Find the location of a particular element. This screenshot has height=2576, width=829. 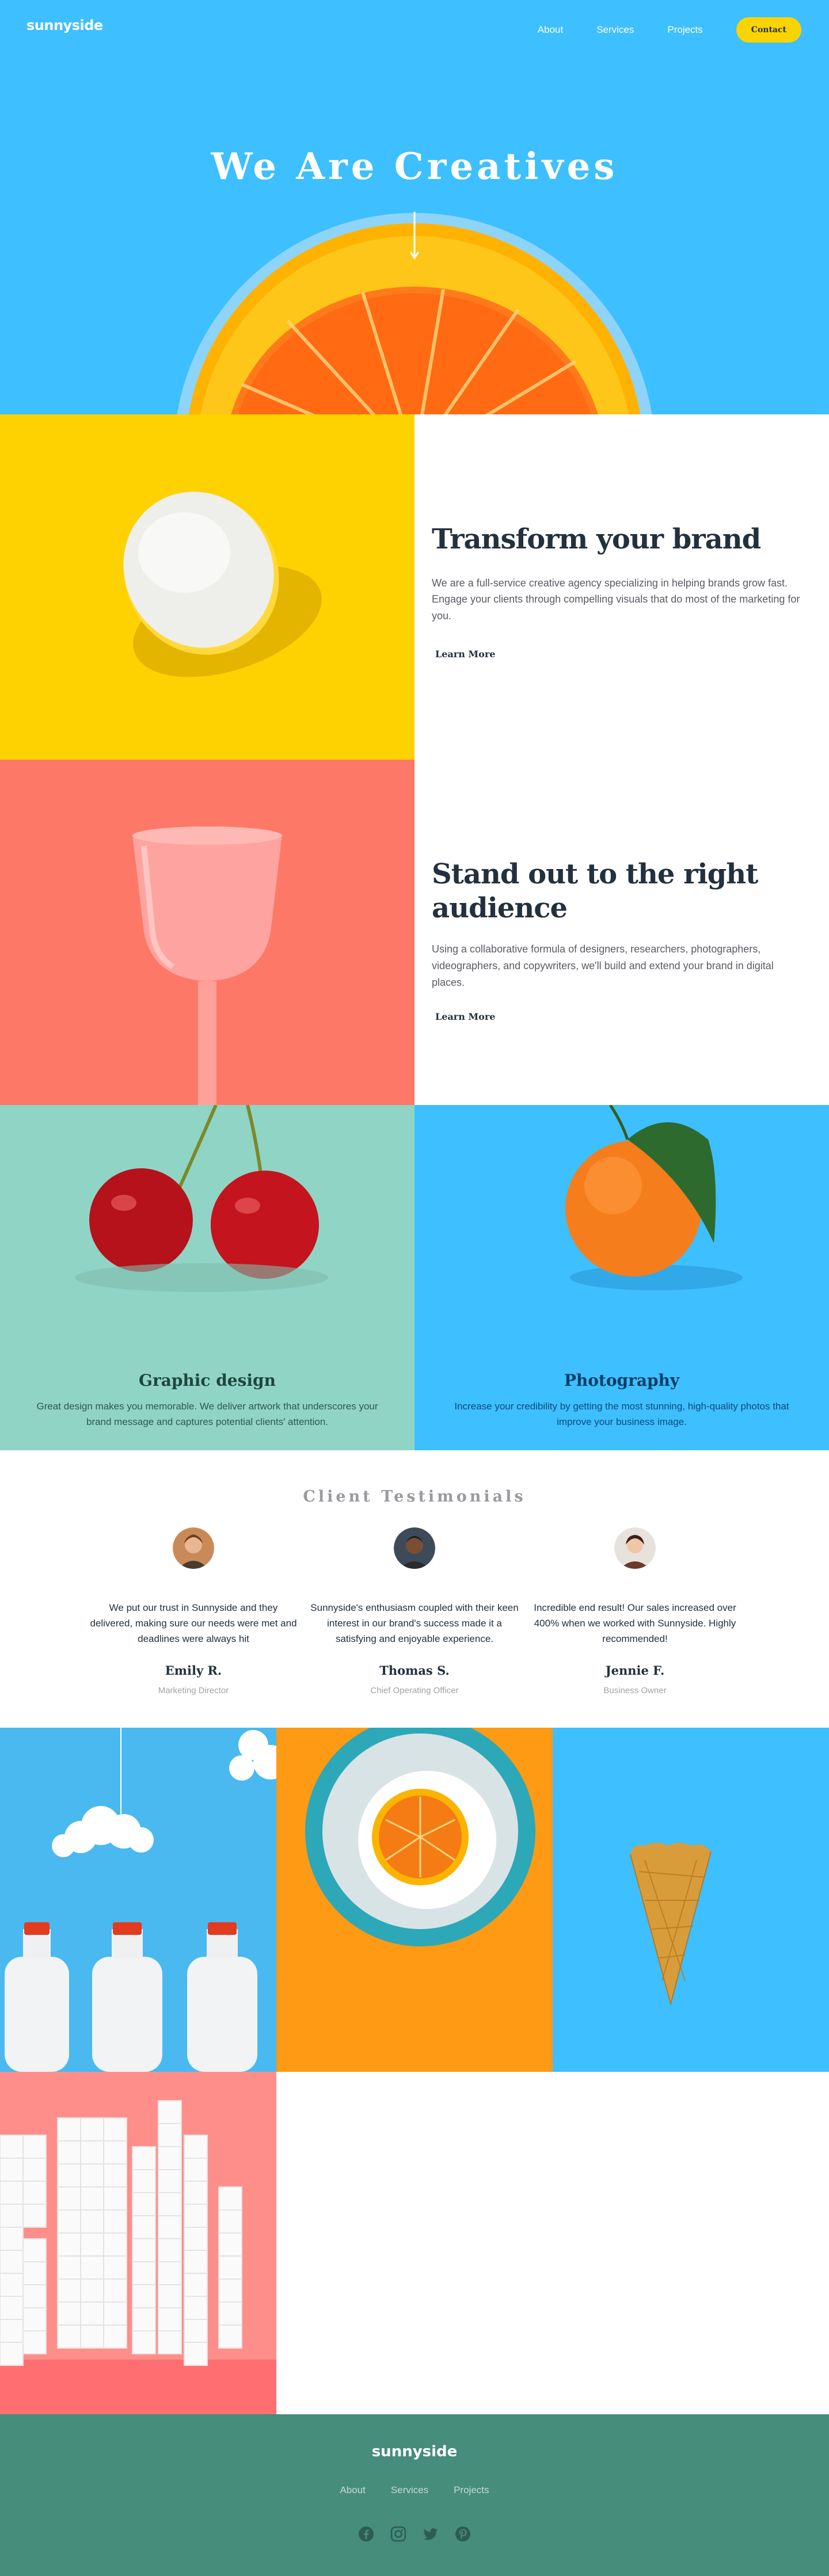

testimonial-role: Chief Operating Officer is located at coordinates (414, 1690).